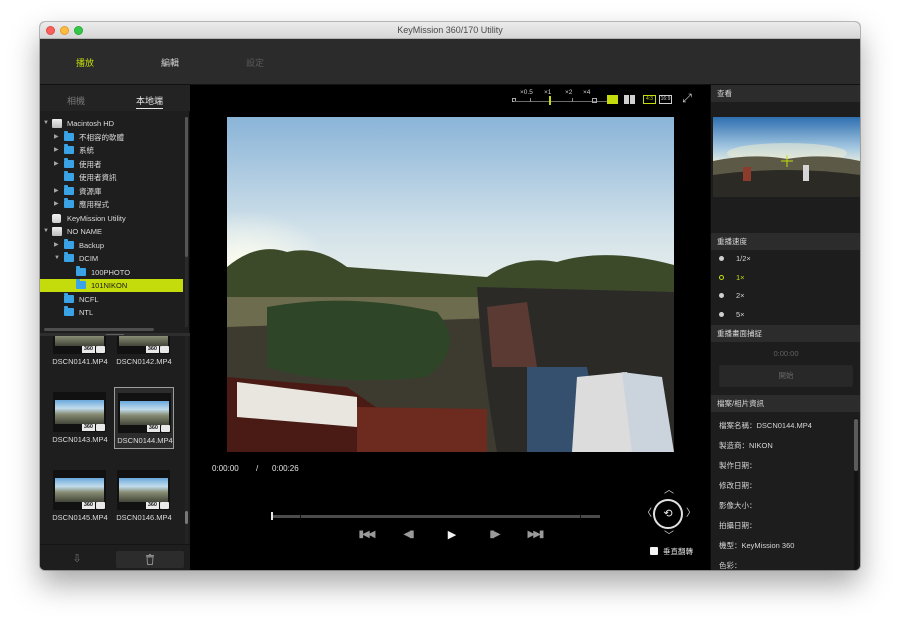 Image resolution: width=900 pixels, height=627 pixels. What do you see at coordinates (647, 514) in the screenshot?
I see `pan-left-button: 〈` at bounding box center [647, 514].